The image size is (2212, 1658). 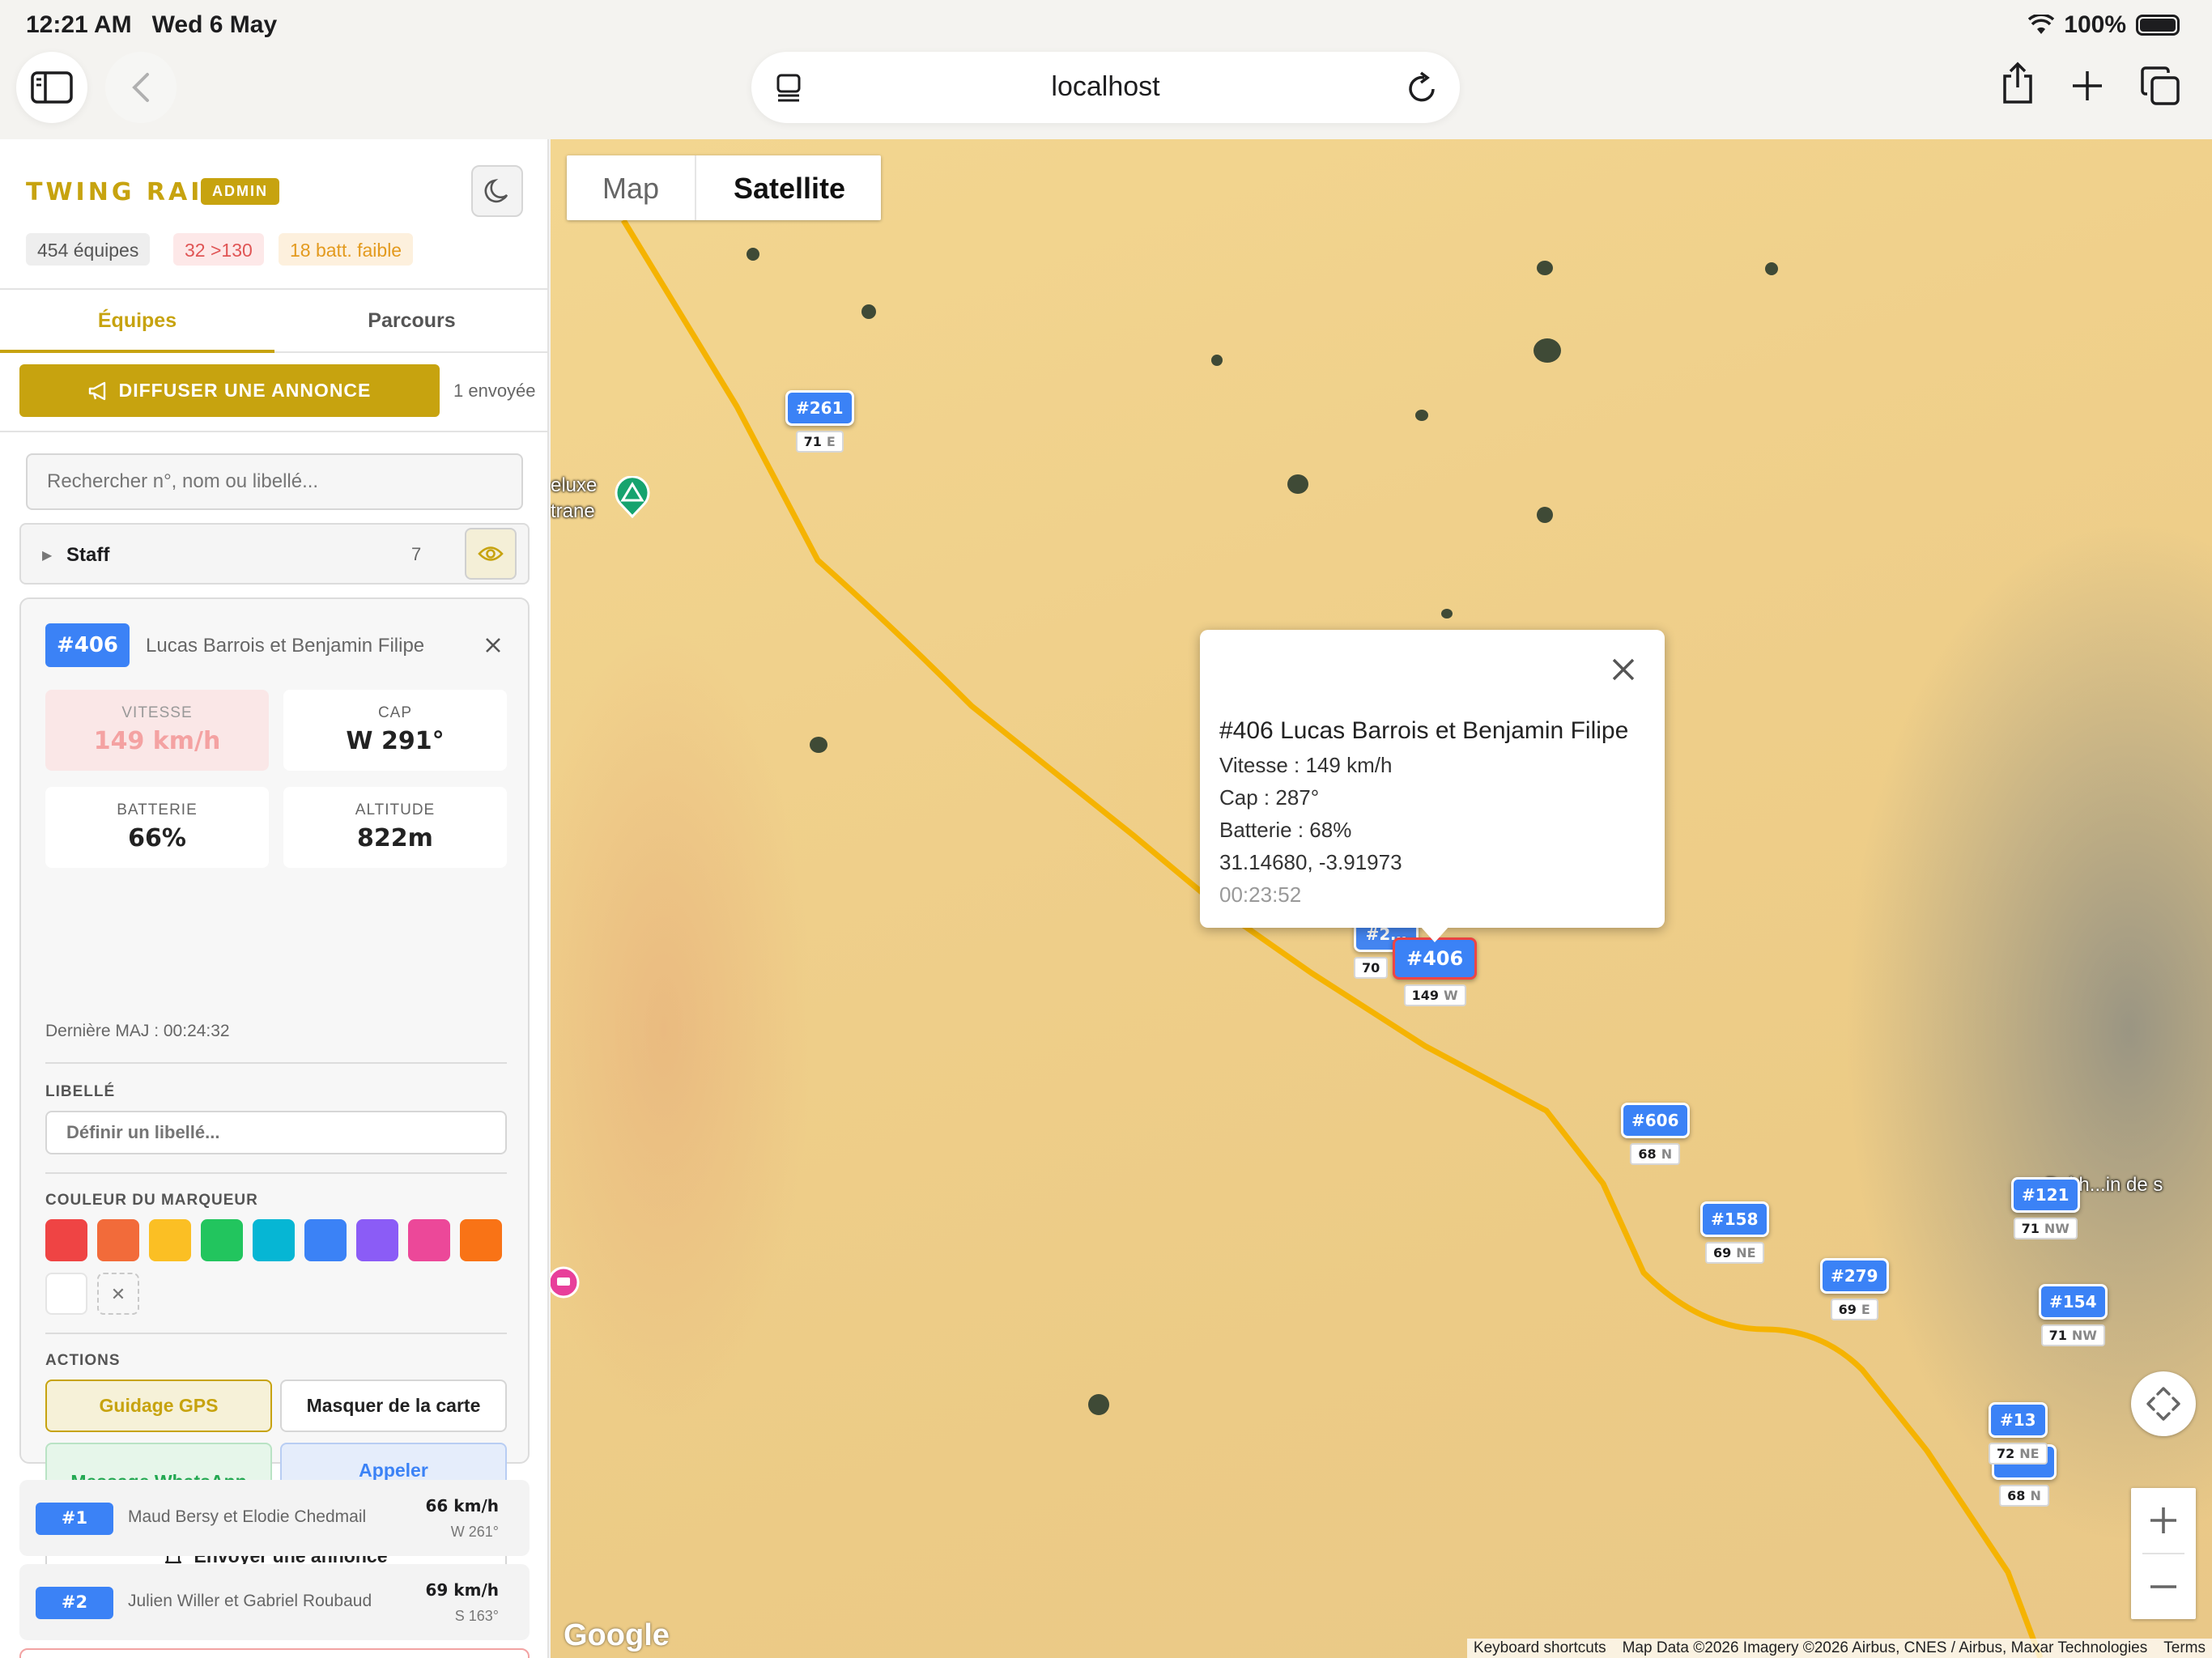 I want to click on toggle-visibility-button, so click(x=491, y=554).